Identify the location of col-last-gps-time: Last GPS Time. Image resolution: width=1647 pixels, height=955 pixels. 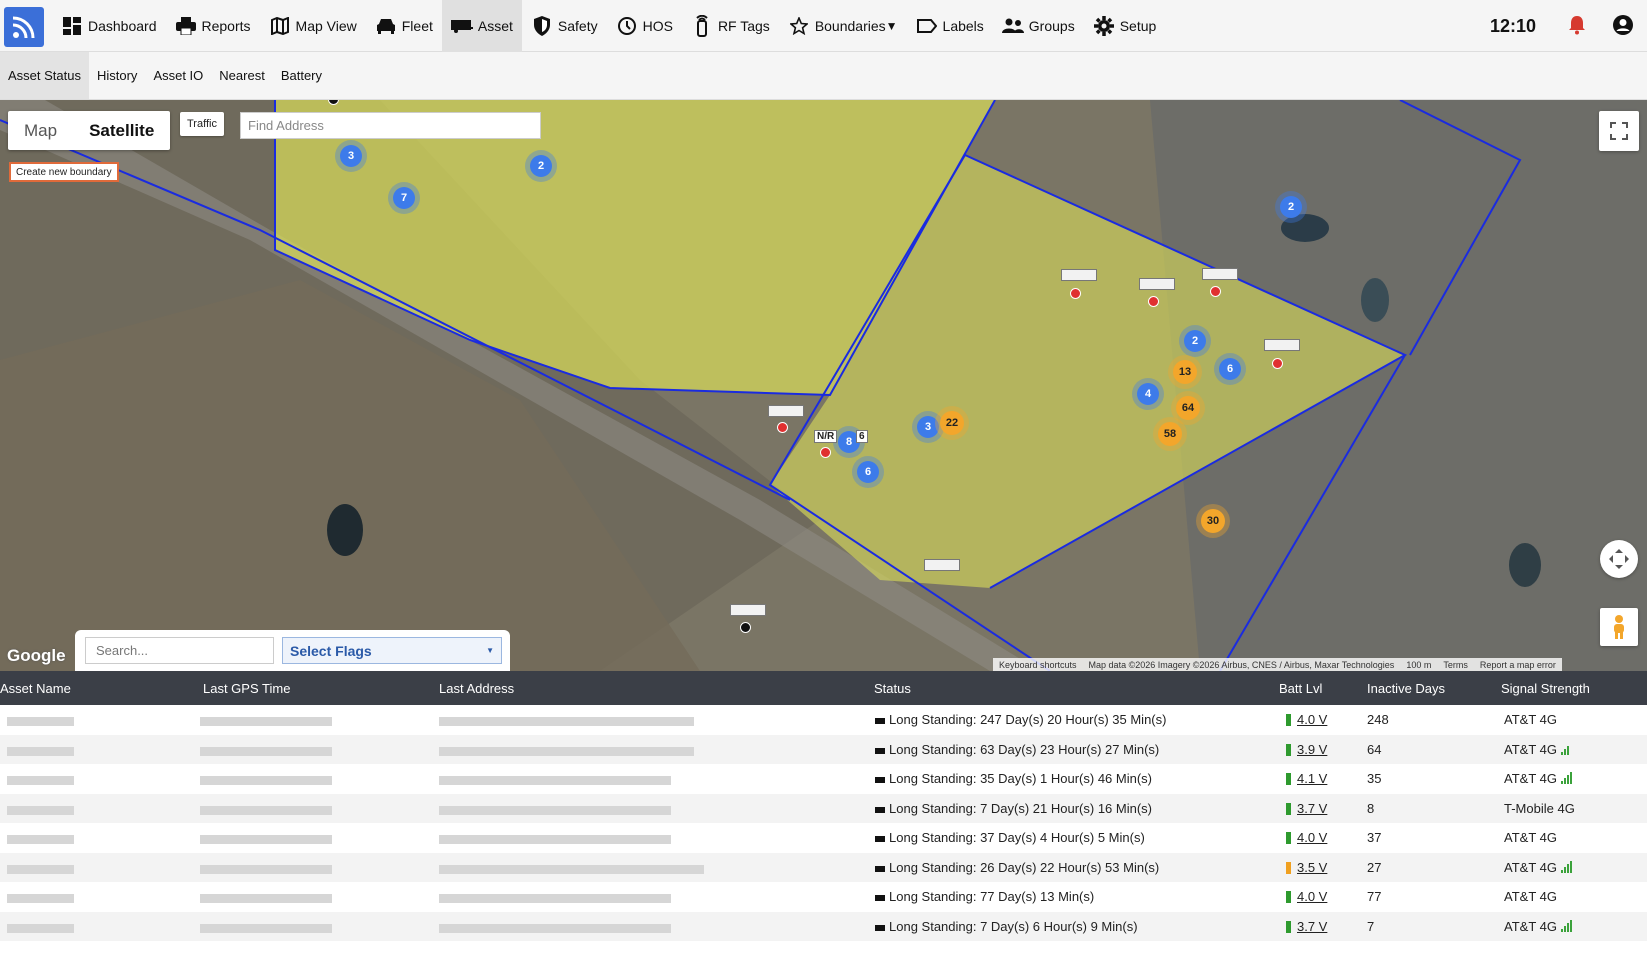
(246, 688).